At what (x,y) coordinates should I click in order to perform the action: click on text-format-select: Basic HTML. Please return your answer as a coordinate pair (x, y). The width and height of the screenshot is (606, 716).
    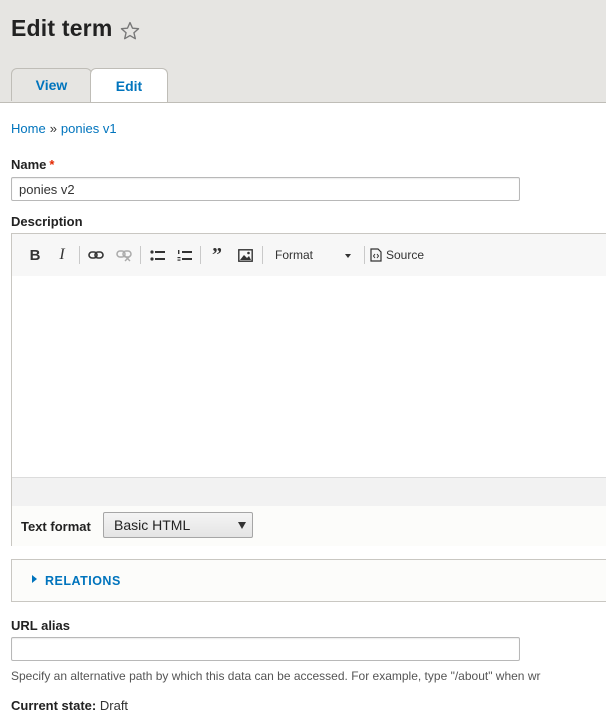
    Looking at the image, I should click on (178, 525).